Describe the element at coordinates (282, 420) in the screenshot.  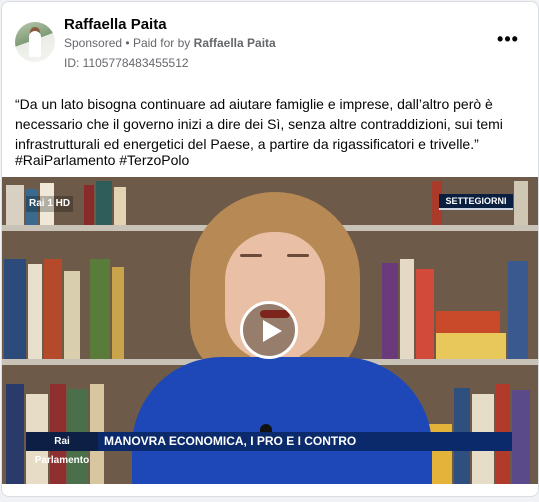
I see `speaker-jacket` at that location.